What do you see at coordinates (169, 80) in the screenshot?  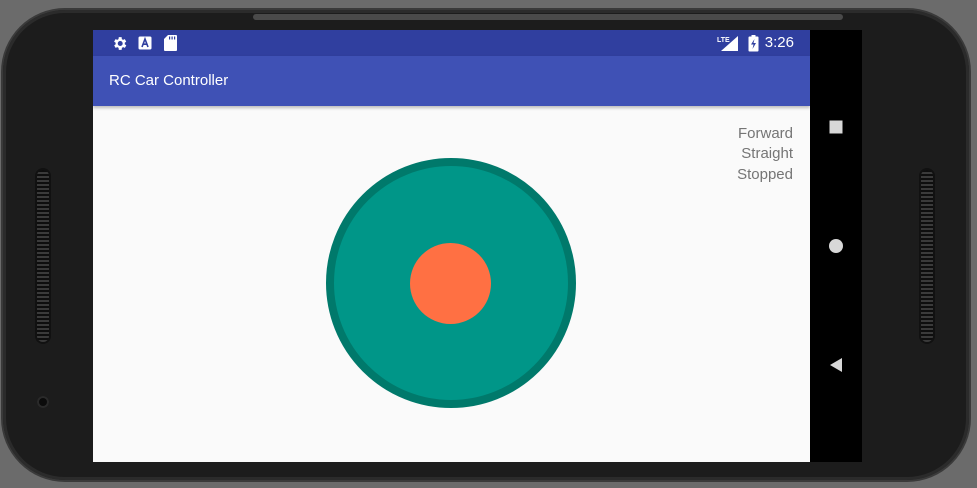 I see `app-title: RC Car Controller` at bounding box center [169, 80].